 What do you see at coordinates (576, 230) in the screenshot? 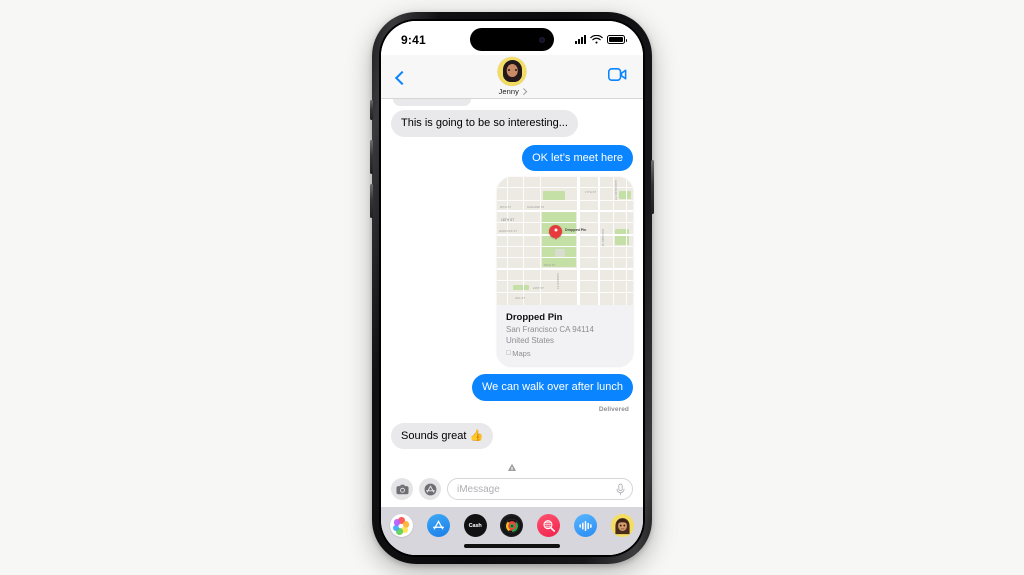
I see `map-pin-label: Dropped Pin` at bounding box center [576, 230].